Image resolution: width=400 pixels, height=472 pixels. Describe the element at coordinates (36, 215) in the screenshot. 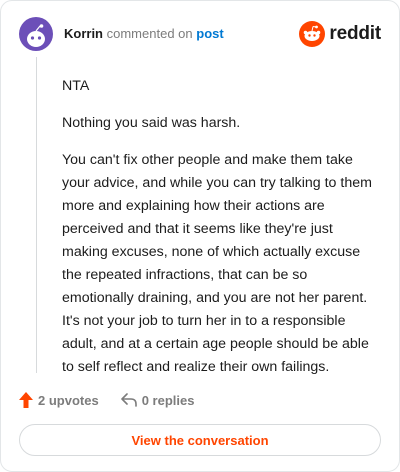

I see `thread-line` at that location.